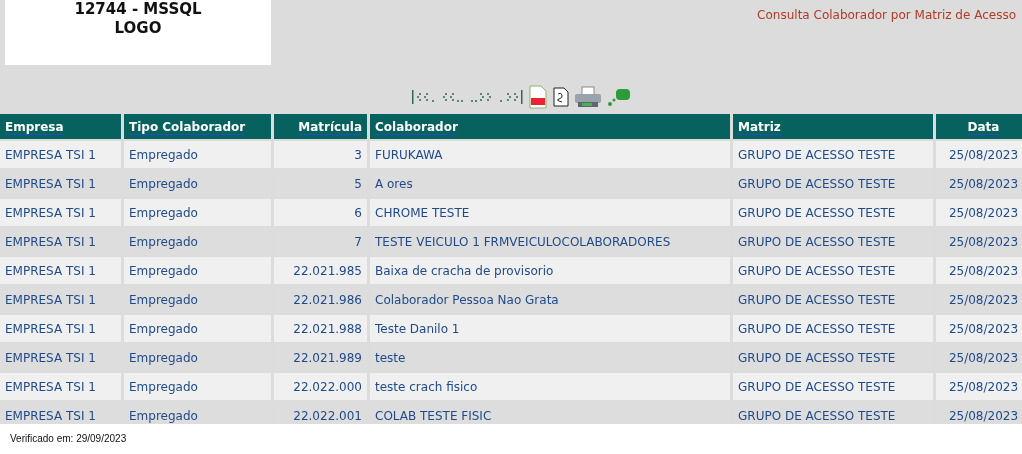  Describe the element at coordinates (550, 126) in the screenshot. I see `column-header: Colaborador` at that location.